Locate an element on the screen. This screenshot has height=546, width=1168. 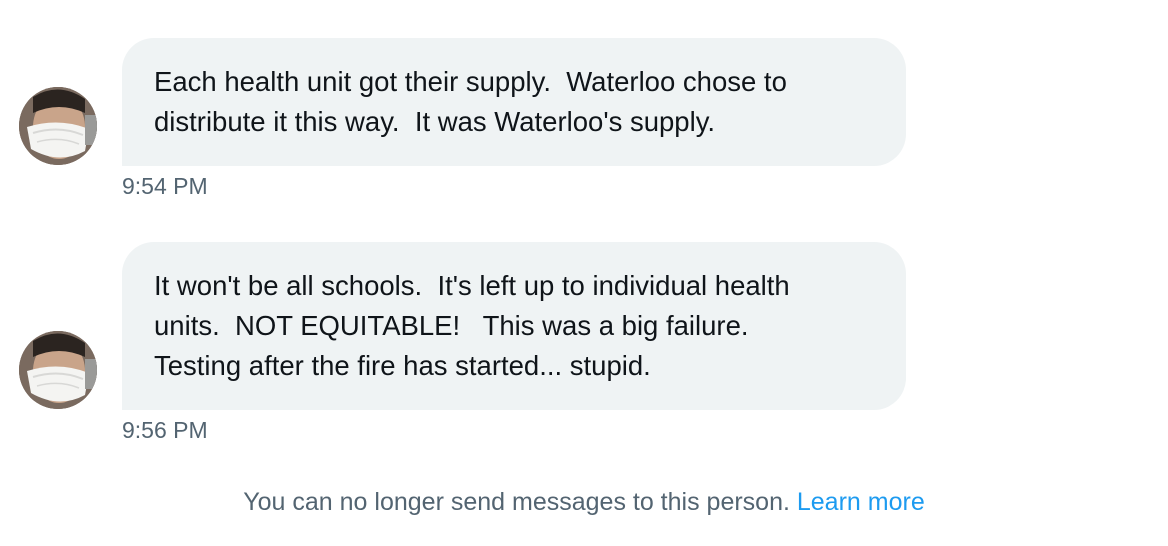
message-timestamp: 9:56 PM is located at coordinates (165, 430).